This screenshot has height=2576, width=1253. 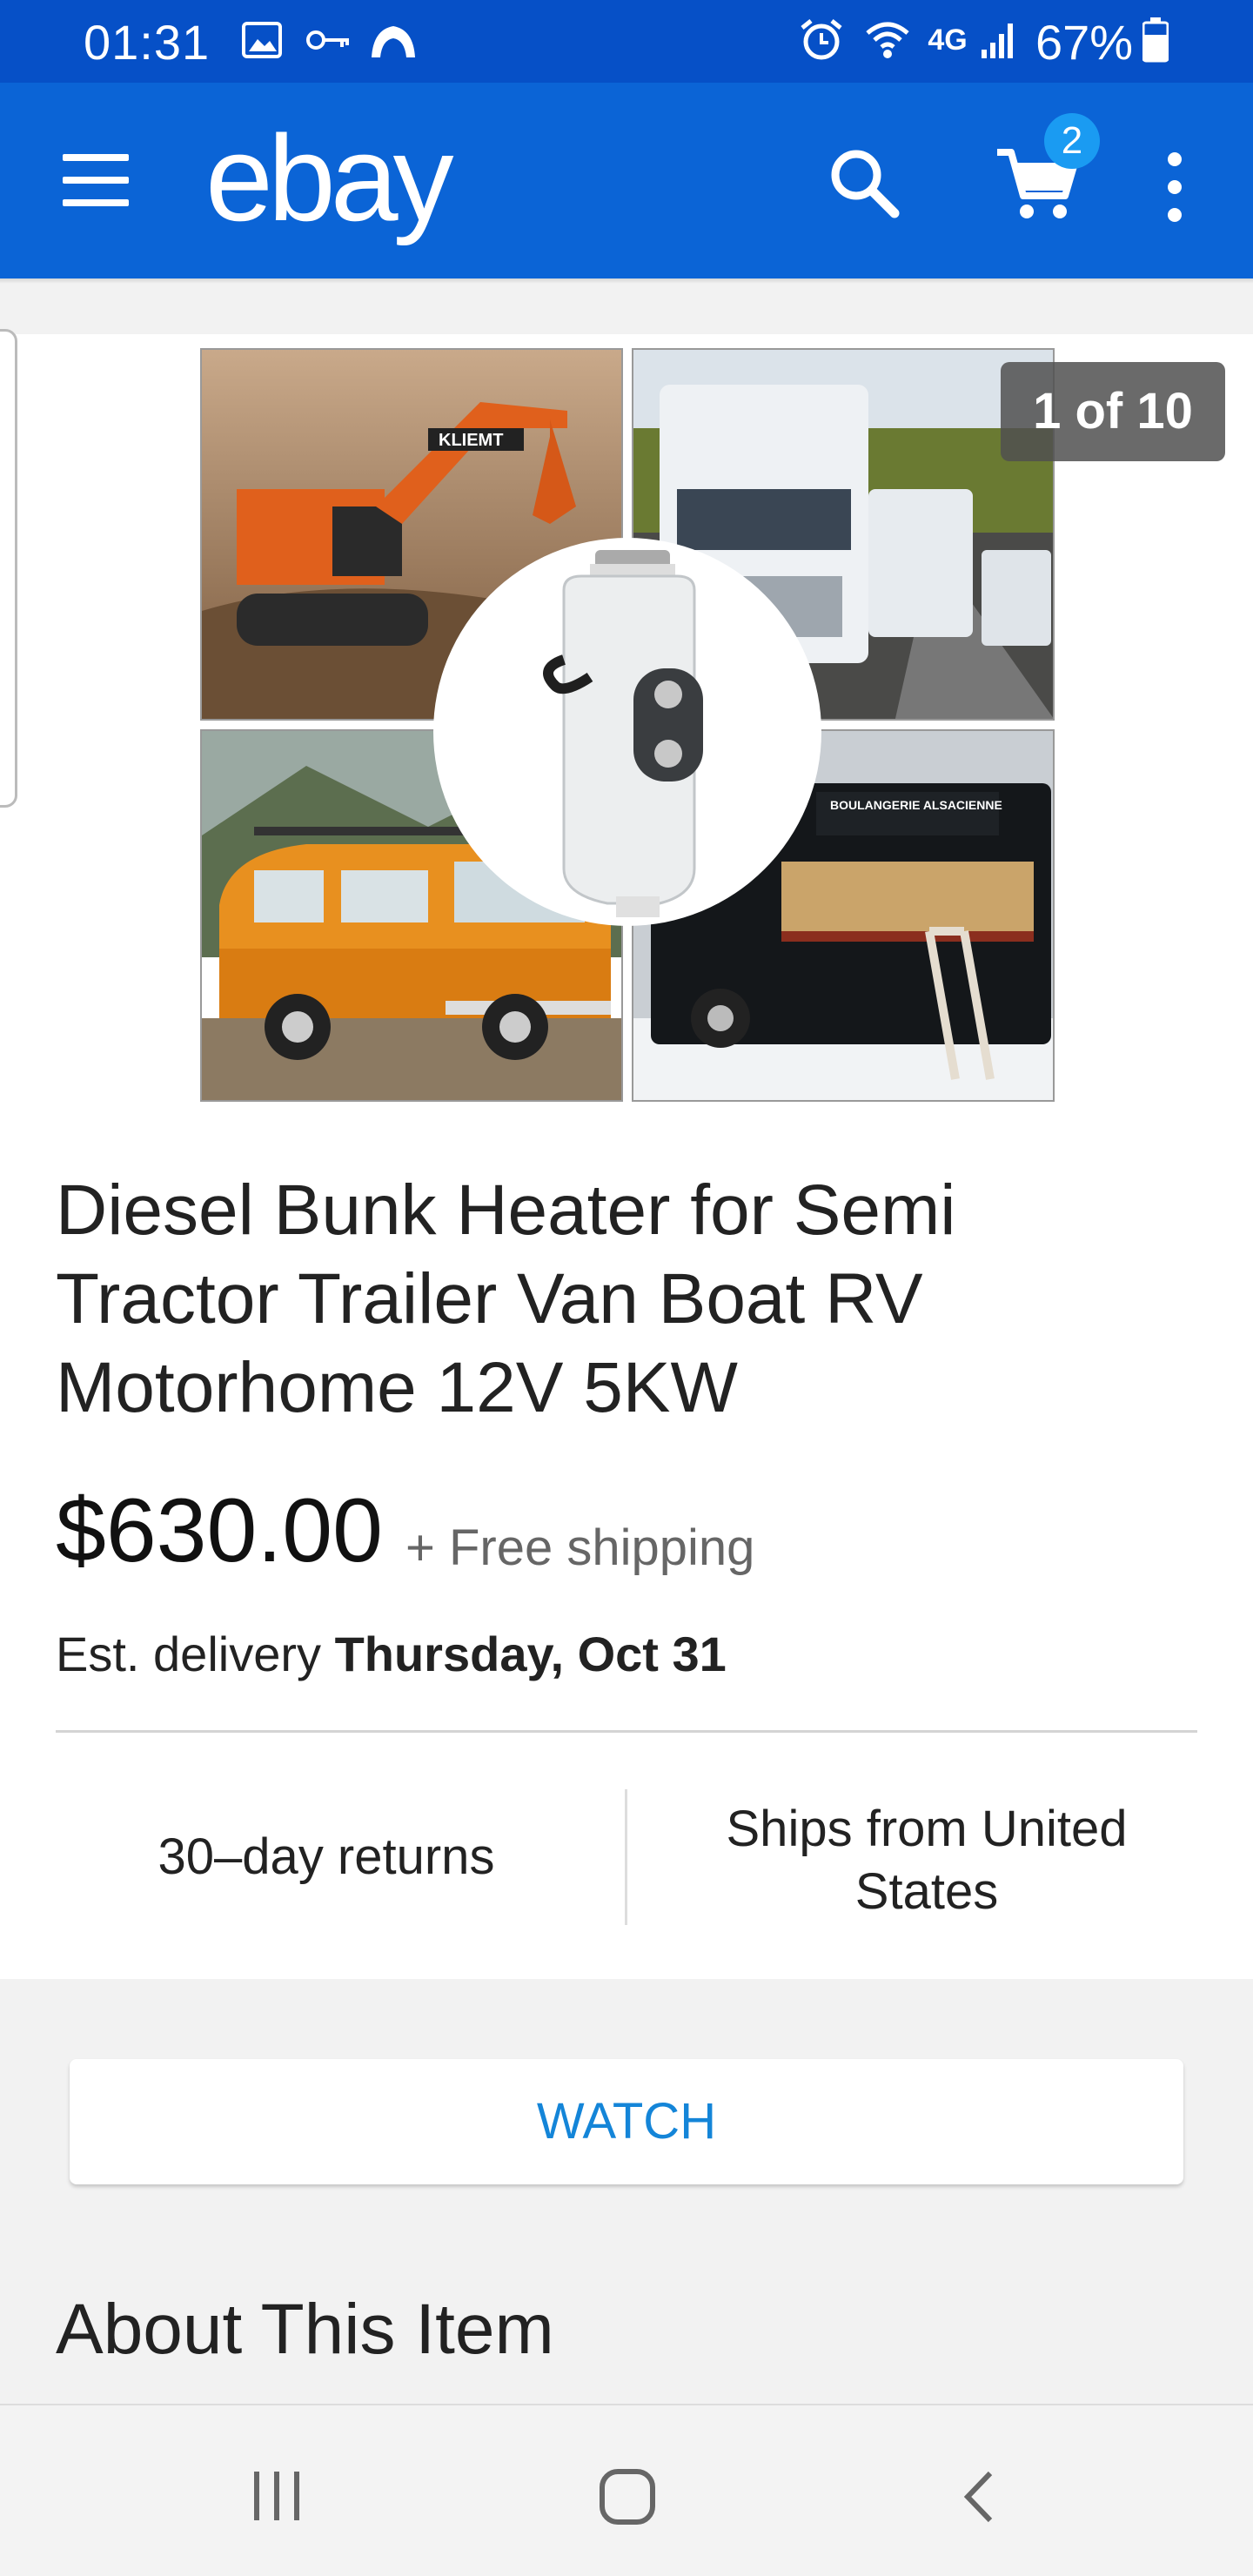 I want to click on image-icon, so click(x=262, y=40).